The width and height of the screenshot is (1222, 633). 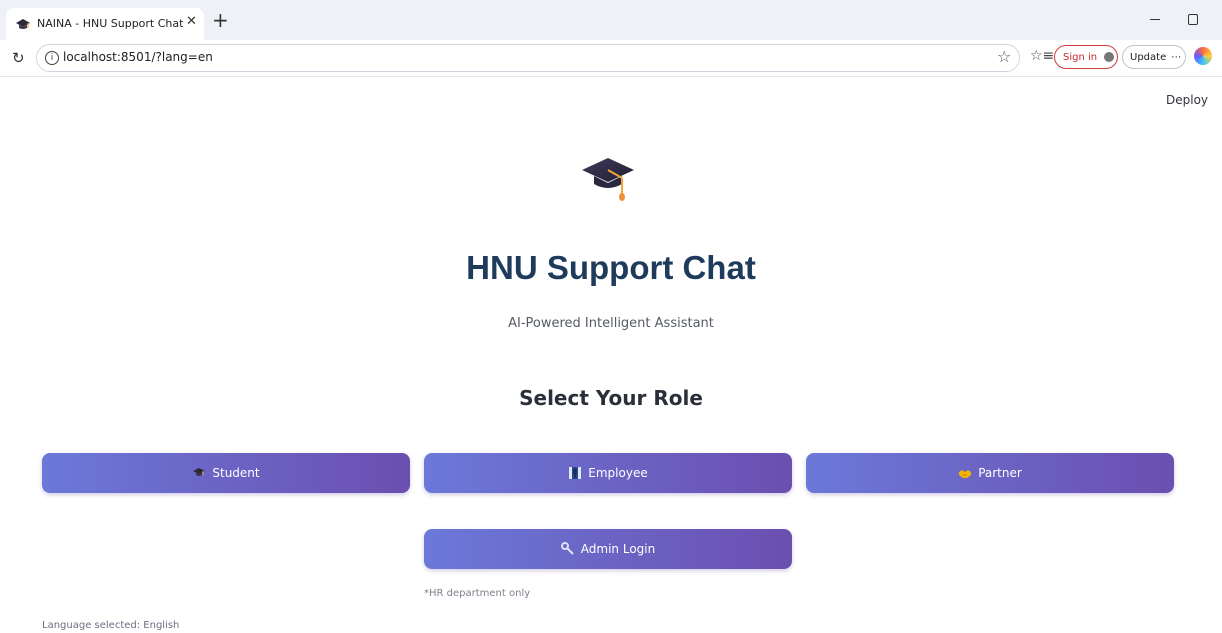 What do you see at coordinates (1109, 57) in the screenshot?
I see `profile-icon` at bounding box center [1109, 57].